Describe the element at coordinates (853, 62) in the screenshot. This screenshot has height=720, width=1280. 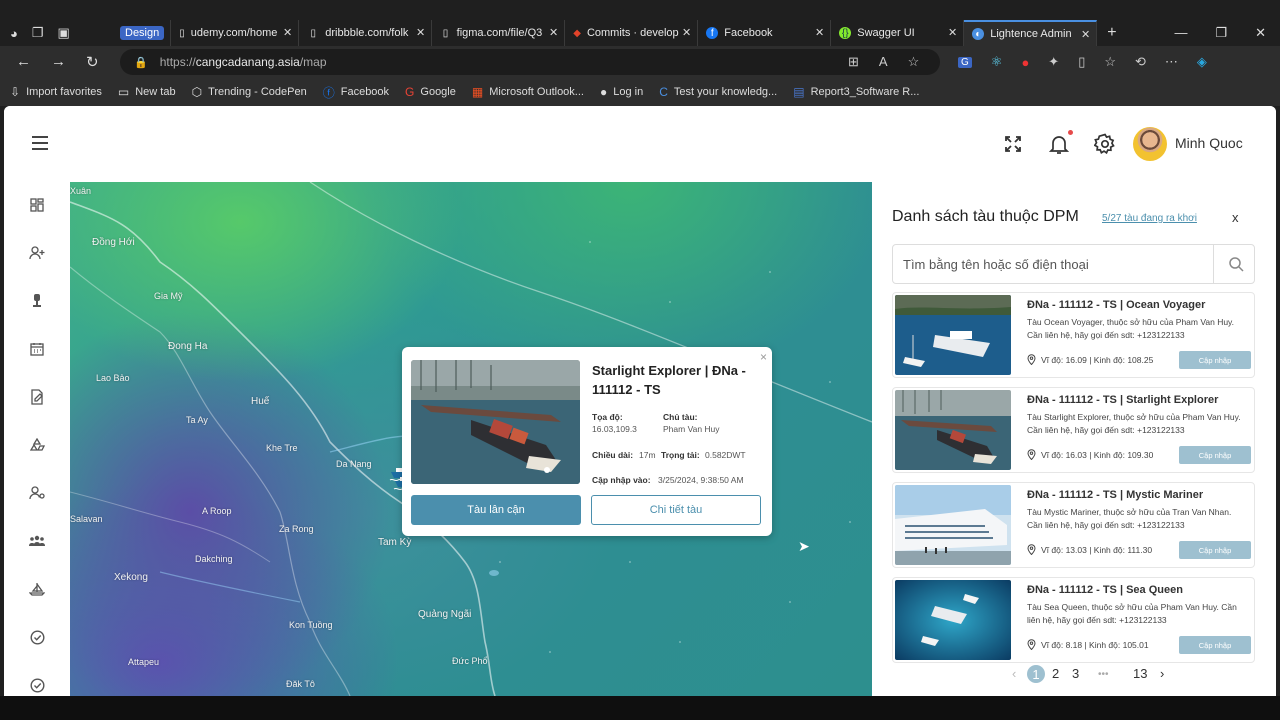
I see `apps-icon: ⊞` at that location.